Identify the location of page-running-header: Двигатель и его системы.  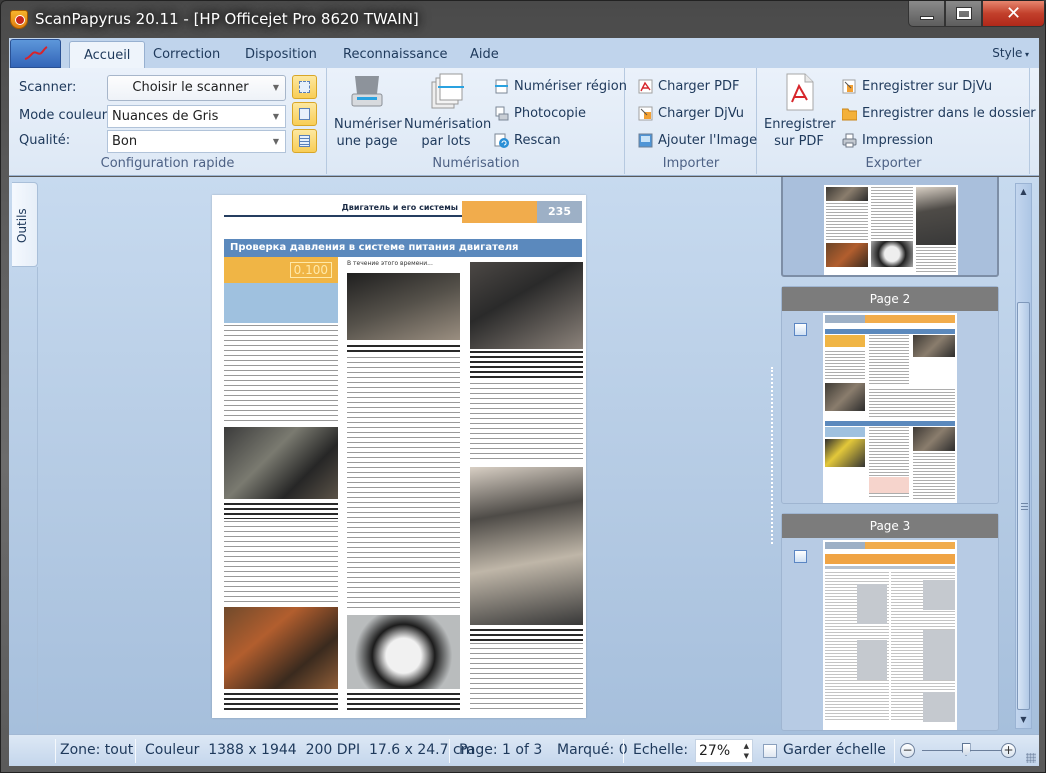
(343, 210).